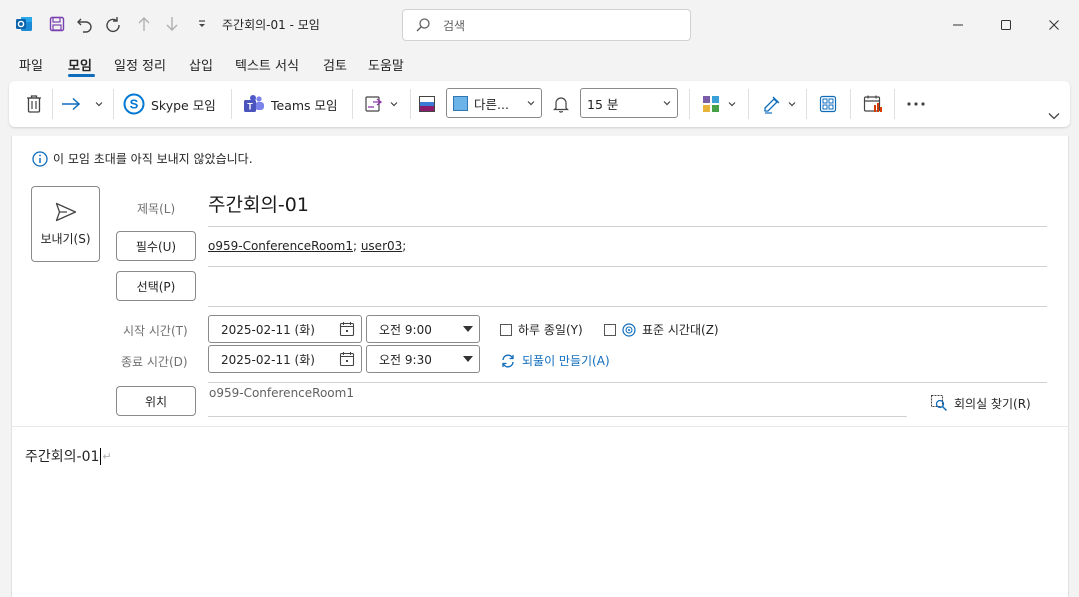 The image size is (1079, 597). Describe the element at coordinates (423, 25) in the screenshot. I see `search-icon` at that location.